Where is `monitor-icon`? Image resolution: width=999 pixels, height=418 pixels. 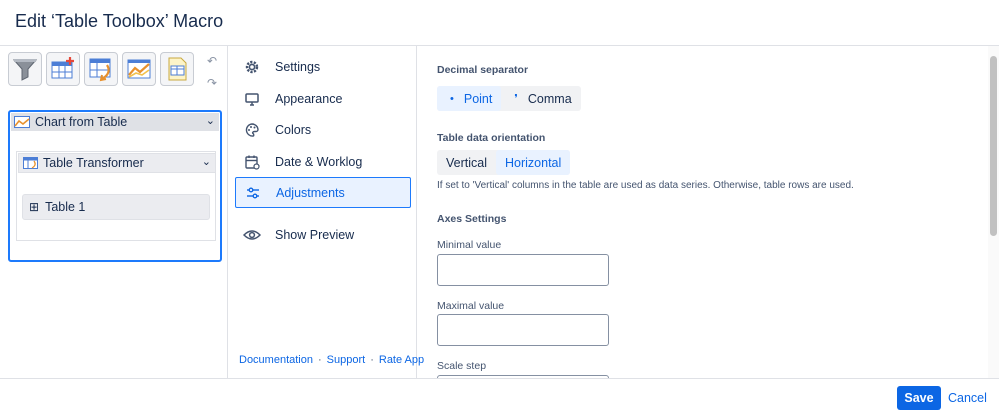
monitor-icon is located at coordinates (252, 99).